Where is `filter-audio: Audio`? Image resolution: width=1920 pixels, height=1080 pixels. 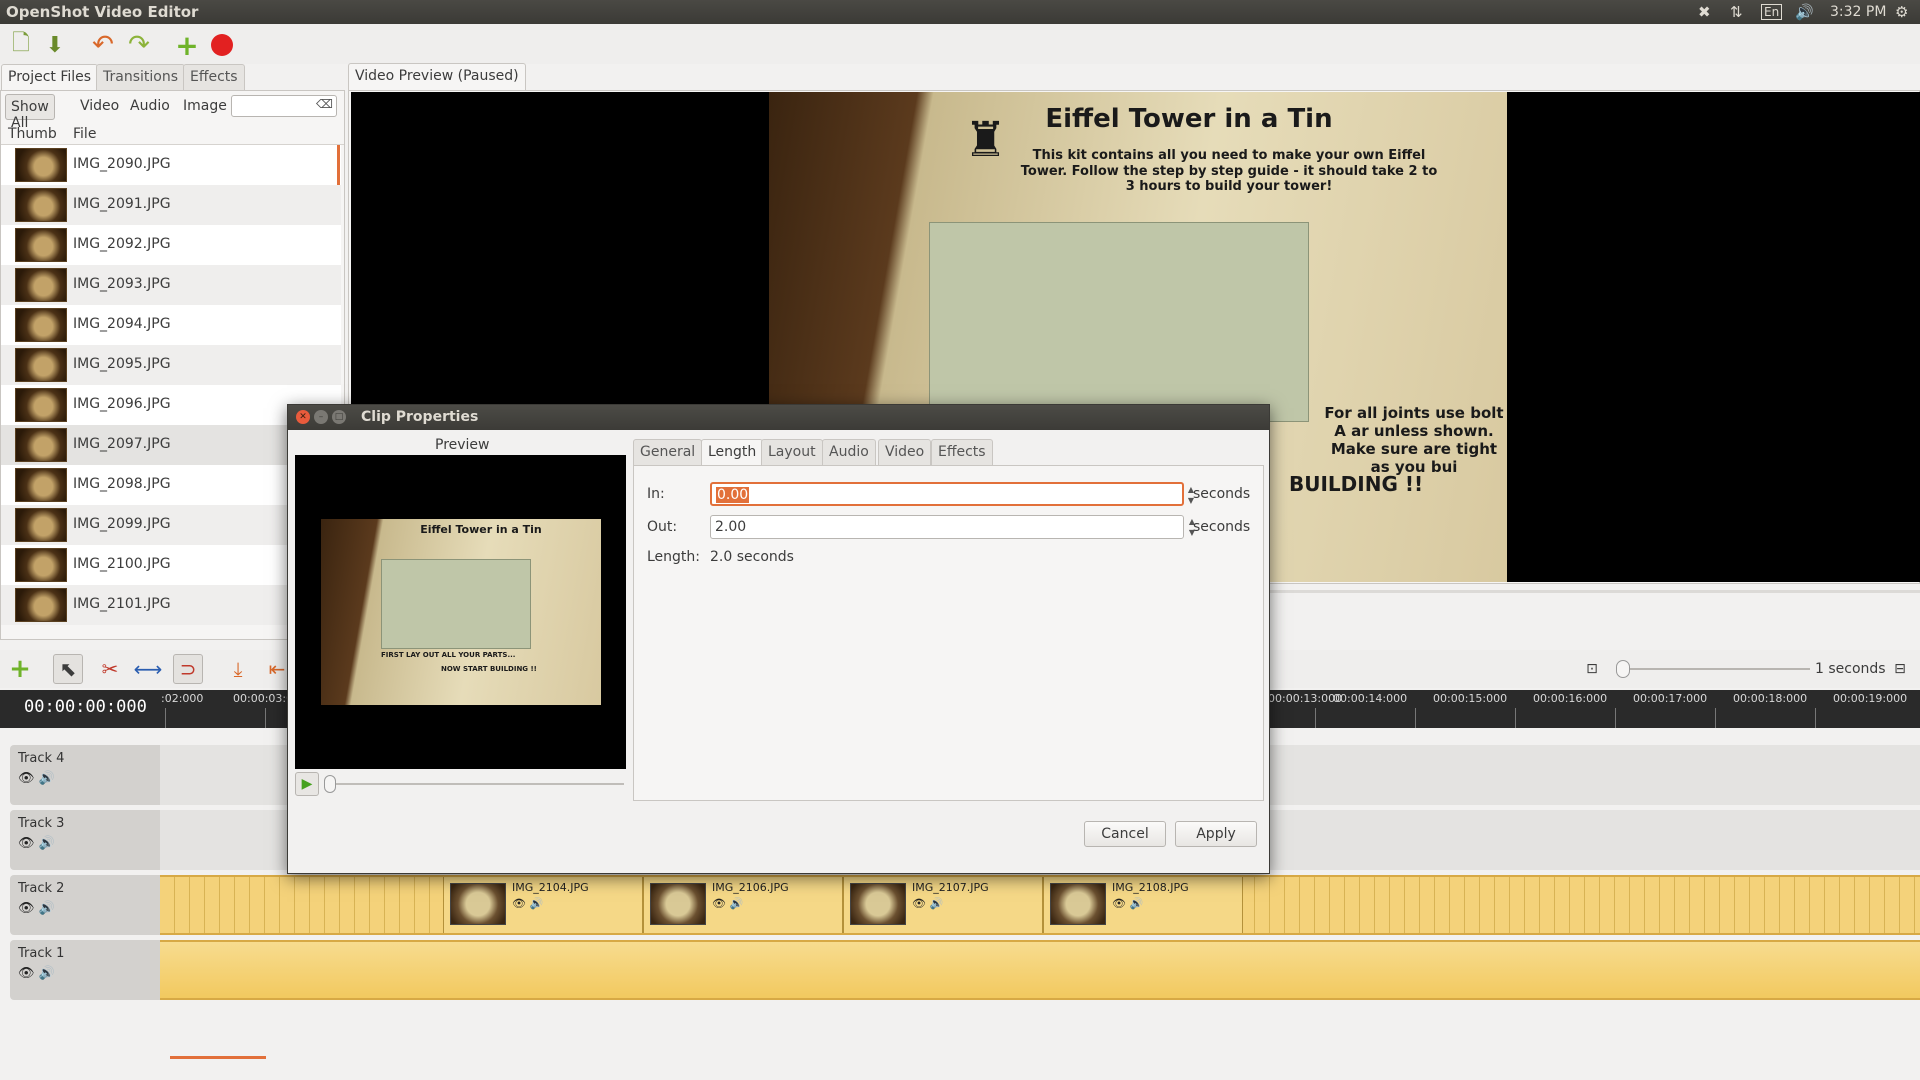
filter-audio: Audio is located at coordinates (150, 107).